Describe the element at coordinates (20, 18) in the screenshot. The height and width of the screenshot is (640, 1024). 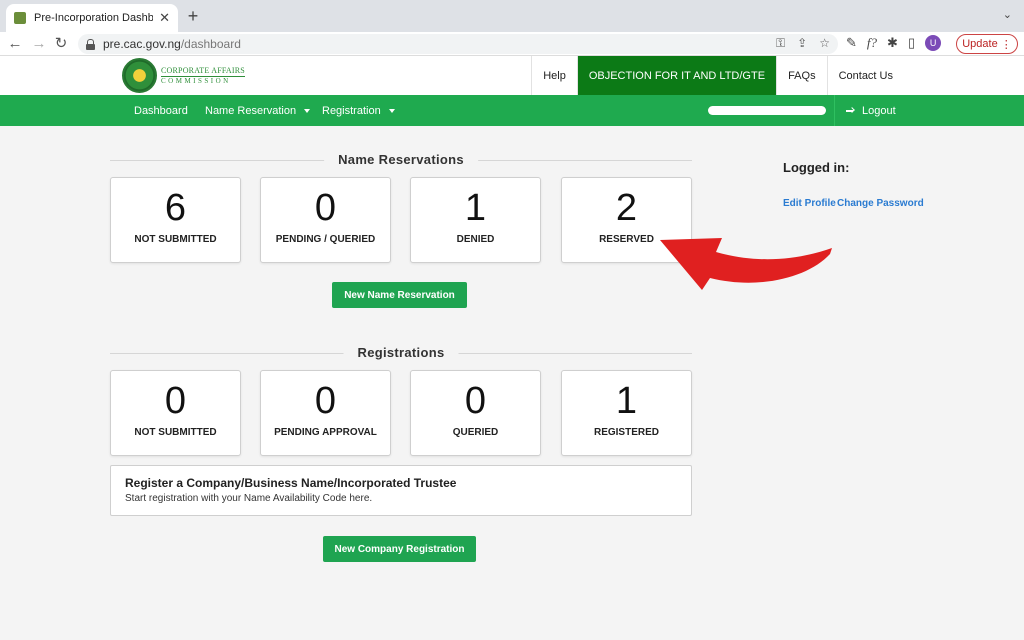
I see `favicon-icon` at that location.